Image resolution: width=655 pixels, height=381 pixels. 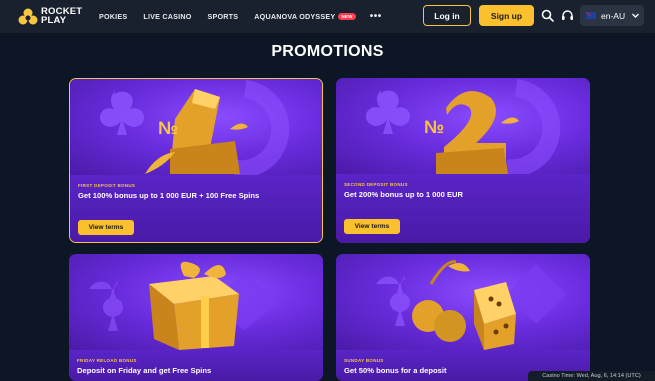 What do you see at coordinates (376, 16) in the screenshot?
I see `more-menu-button: •••` at bounding box center [376, 16].